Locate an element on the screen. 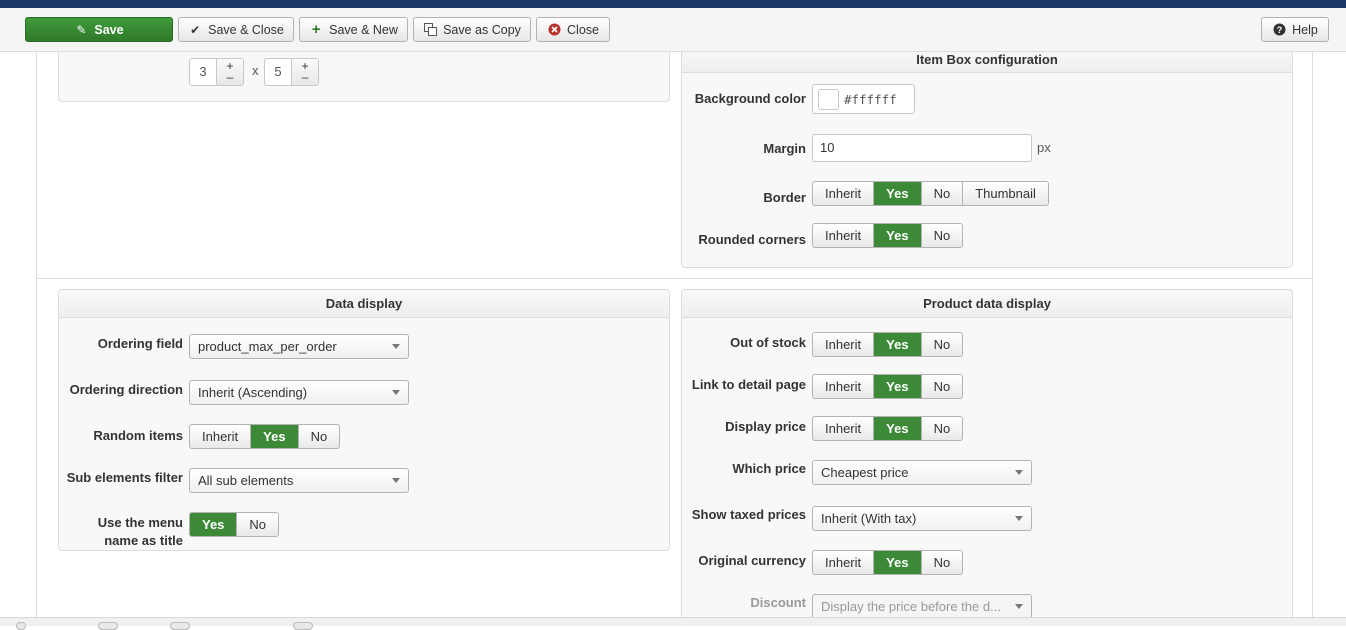 The height and width of the screenshot is (630, 1346). original-currency-label: Original currency is located at coordinates (752, 560).